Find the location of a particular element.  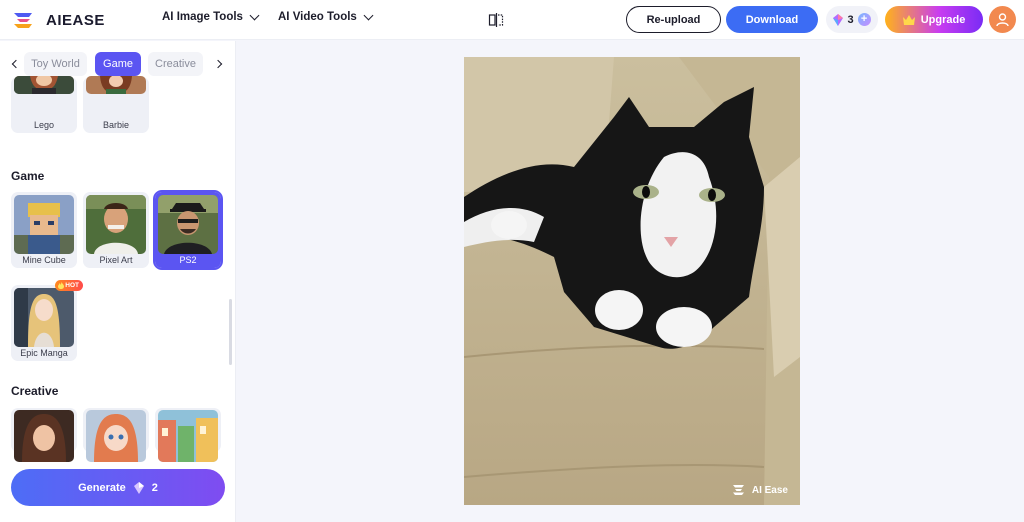

style-card-pixel-art: Pixel Art is located at coordinates (116, 230).